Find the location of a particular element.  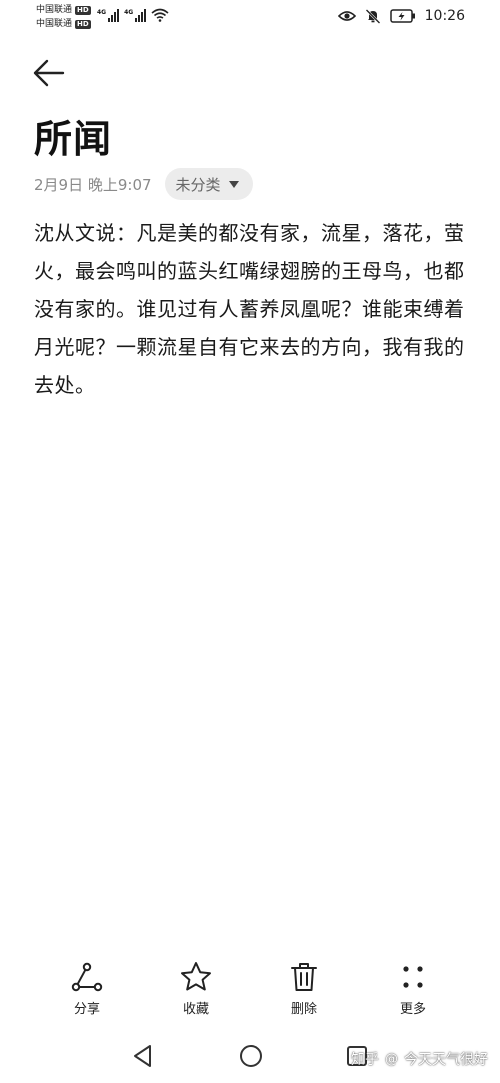

share-icon is located at coordinates (87, 977).